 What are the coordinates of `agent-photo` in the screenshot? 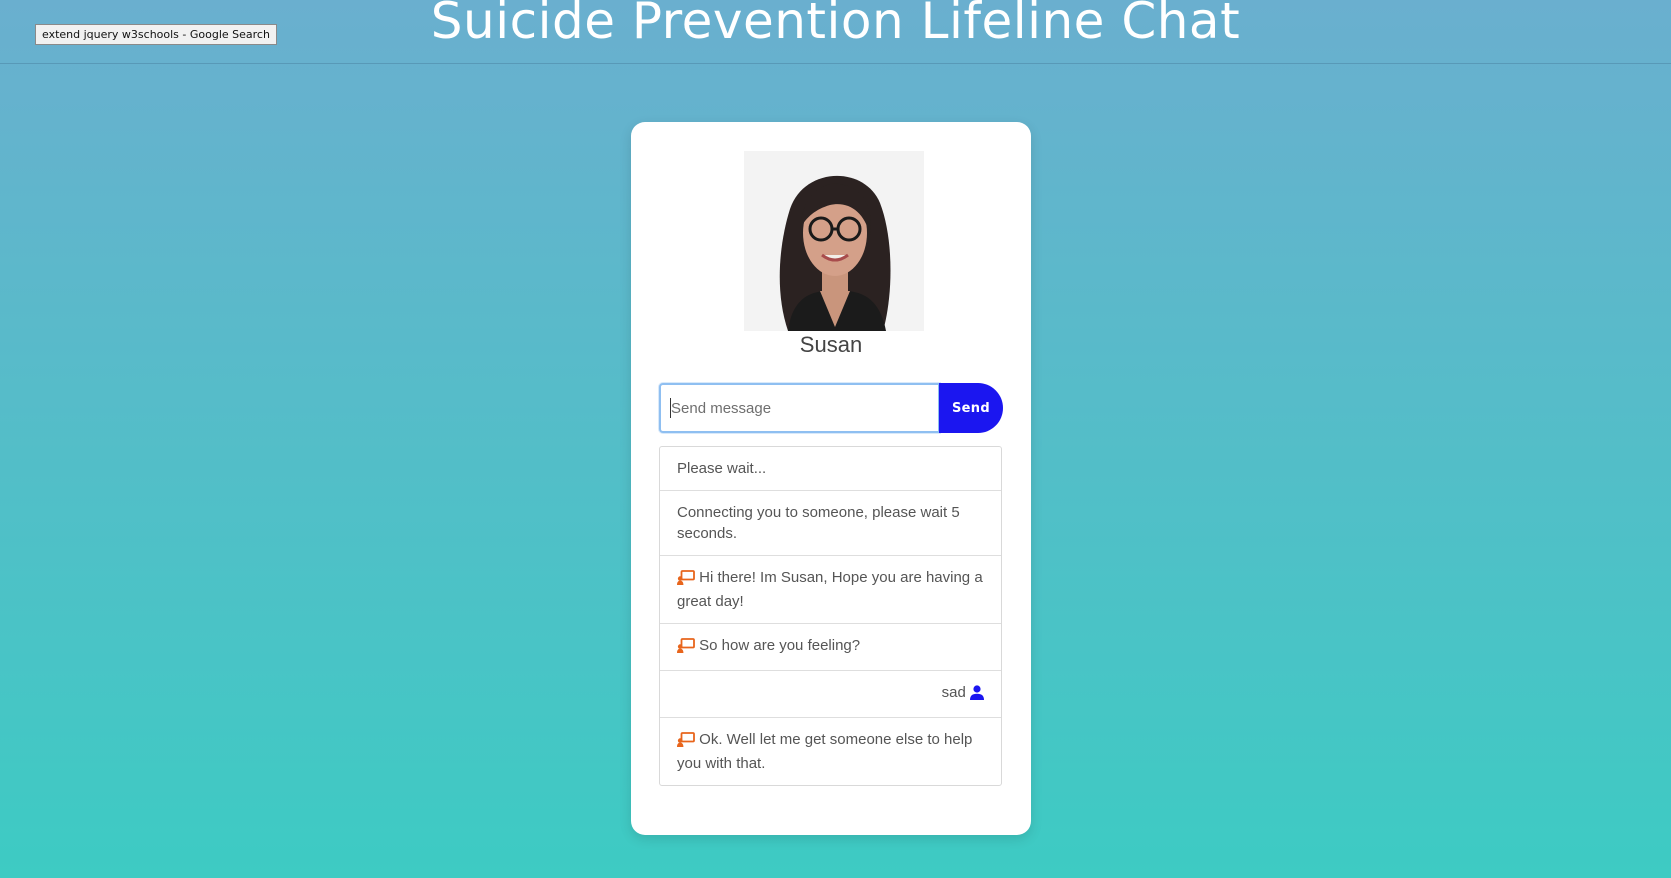 It's located at (834, 241).